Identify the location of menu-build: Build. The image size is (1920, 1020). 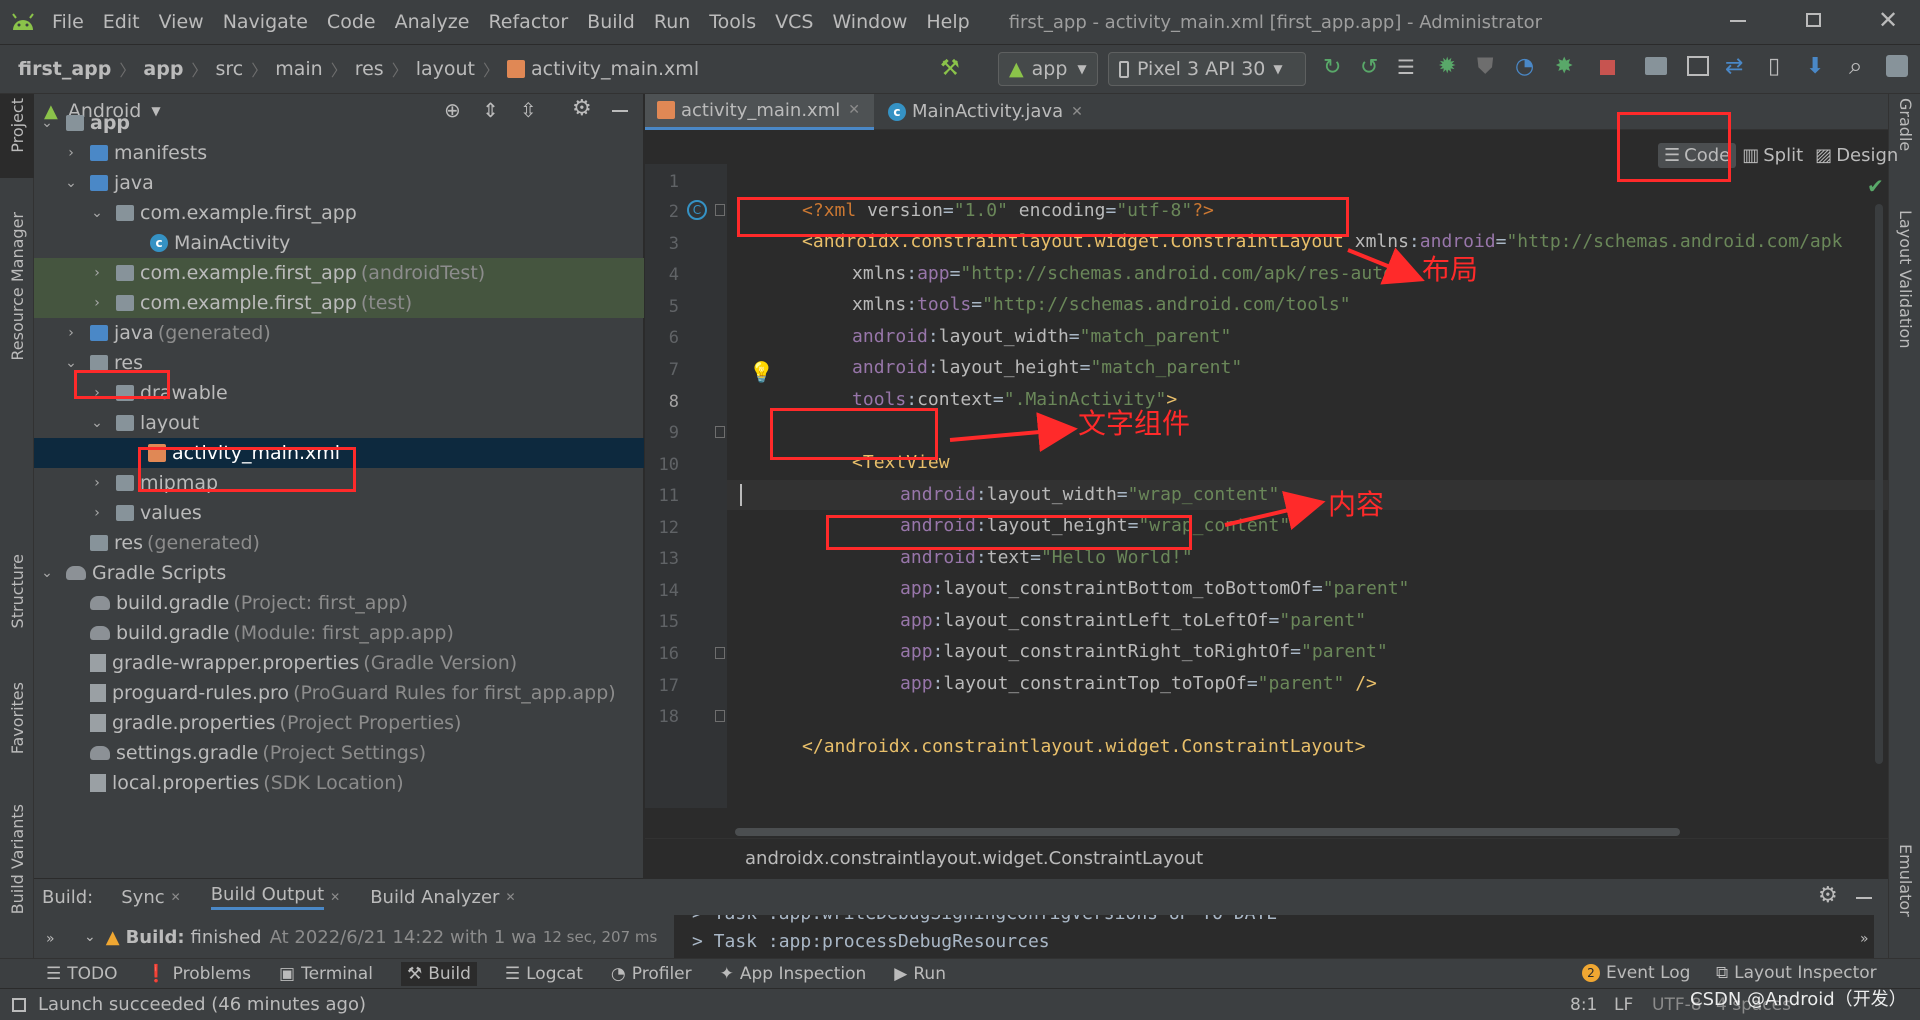
(611, 22).